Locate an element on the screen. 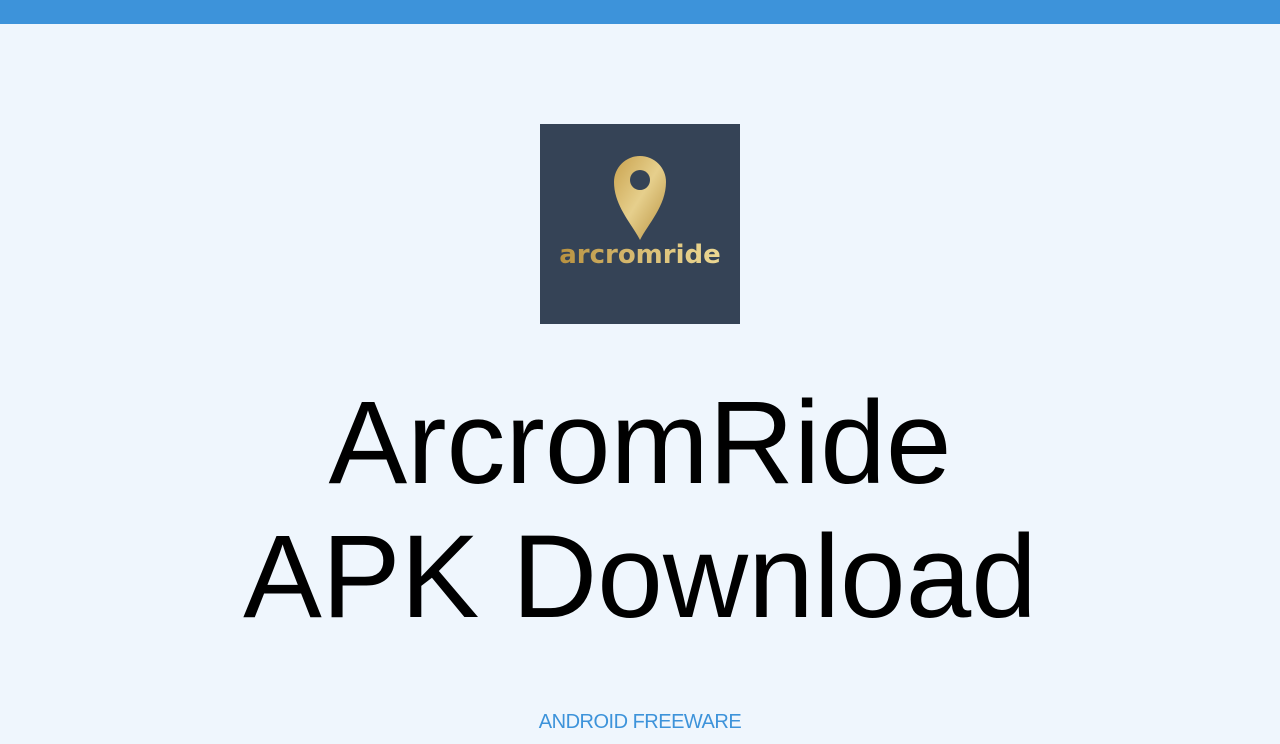 The image size is (1280, 744). location-pin-icon is located at coordinates (640, 198).